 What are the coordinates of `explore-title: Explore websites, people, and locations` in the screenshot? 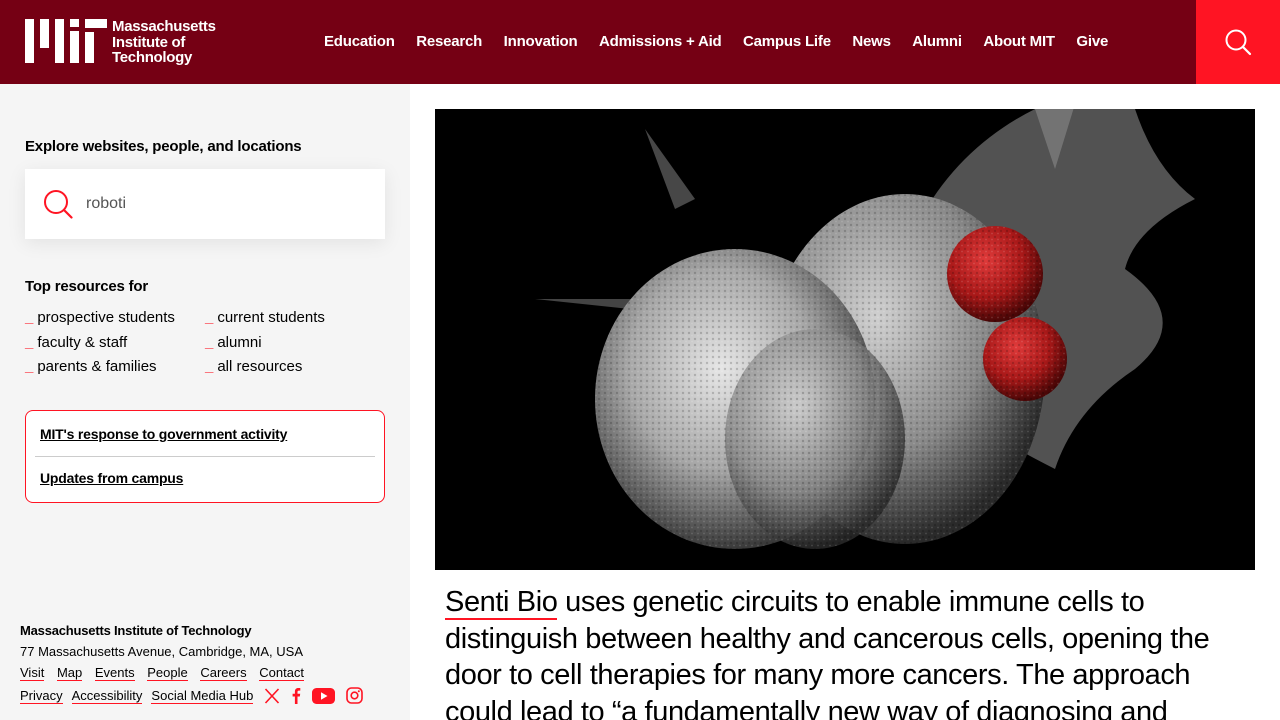 It's located at (163, 146).